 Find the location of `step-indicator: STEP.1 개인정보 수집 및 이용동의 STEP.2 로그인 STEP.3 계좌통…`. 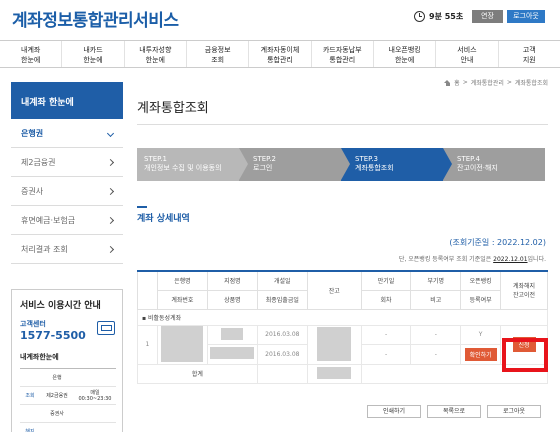

step-indicator: STEP.1 개인정보 수집 및 이용동의 STEP.2 로그인 STEP.3 계좌통… is located at coordinates (341, 164).